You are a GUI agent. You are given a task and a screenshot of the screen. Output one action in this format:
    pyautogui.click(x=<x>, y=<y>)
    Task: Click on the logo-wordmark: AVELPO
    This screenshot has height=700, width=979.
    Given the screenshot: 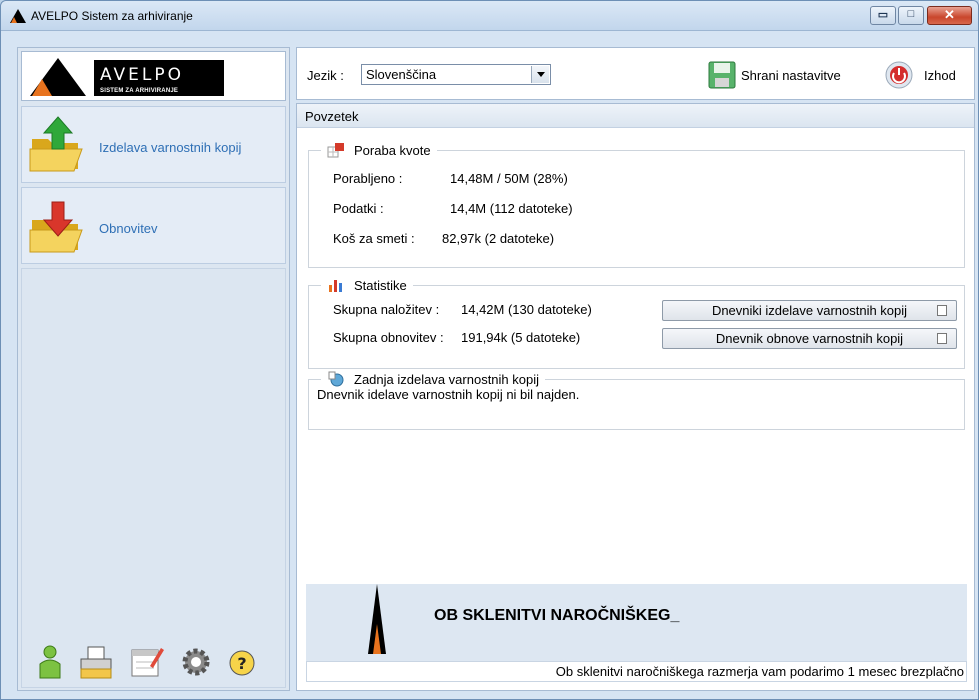 What is the action you would take?
    pyautogui.click(x=142, y=75)
    